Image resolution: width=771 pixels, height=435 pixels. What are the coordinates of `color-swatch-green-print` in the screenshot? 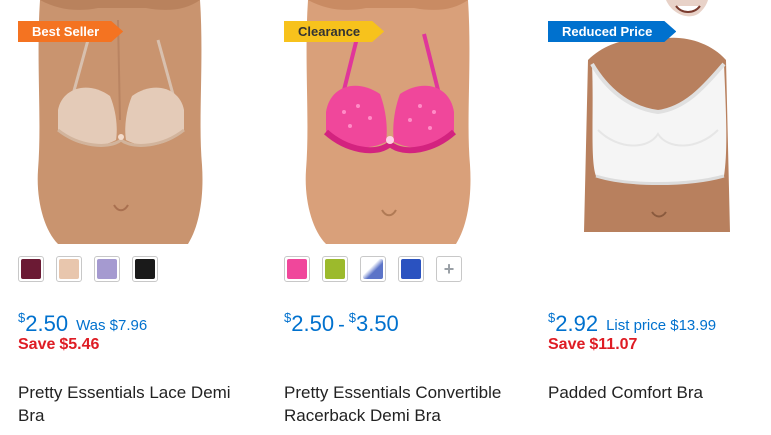 It's located at (335, 269).